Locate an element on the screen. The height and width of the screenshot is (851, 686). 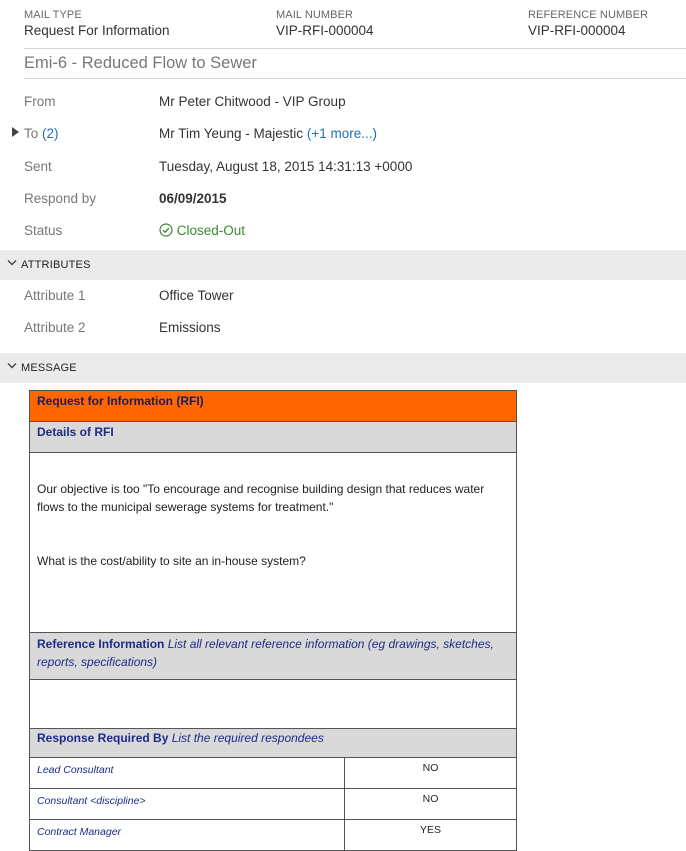
table-row: Consultant <discipline> NO is located at coordinates (273, 804).